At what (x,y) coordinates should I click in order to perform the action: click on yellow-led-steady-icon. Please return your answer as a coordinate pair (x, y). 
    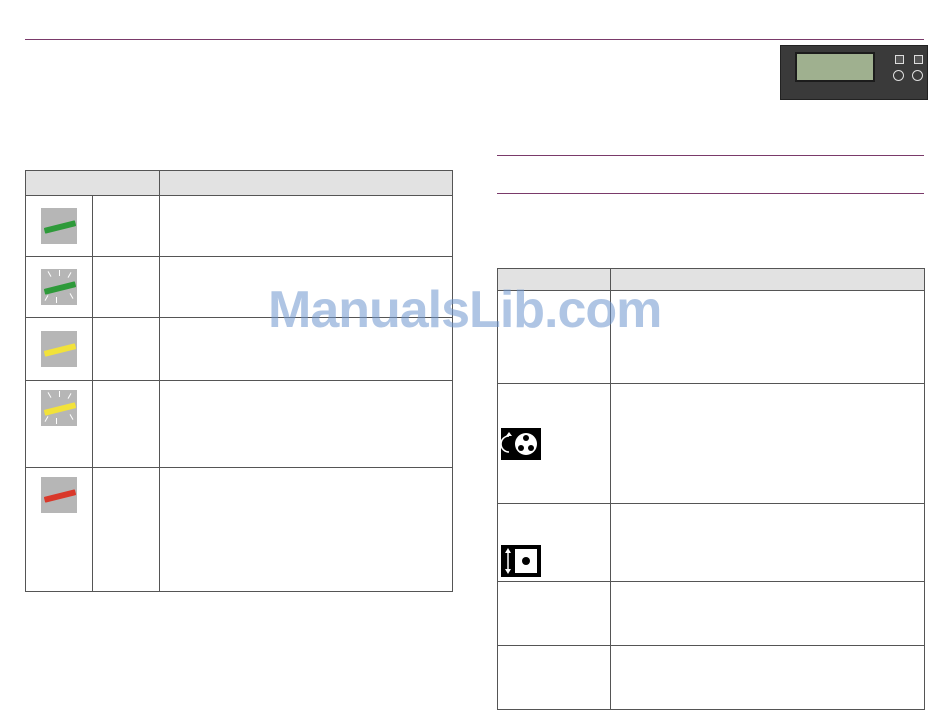
    Looking at the image, I should click on (59, 349).